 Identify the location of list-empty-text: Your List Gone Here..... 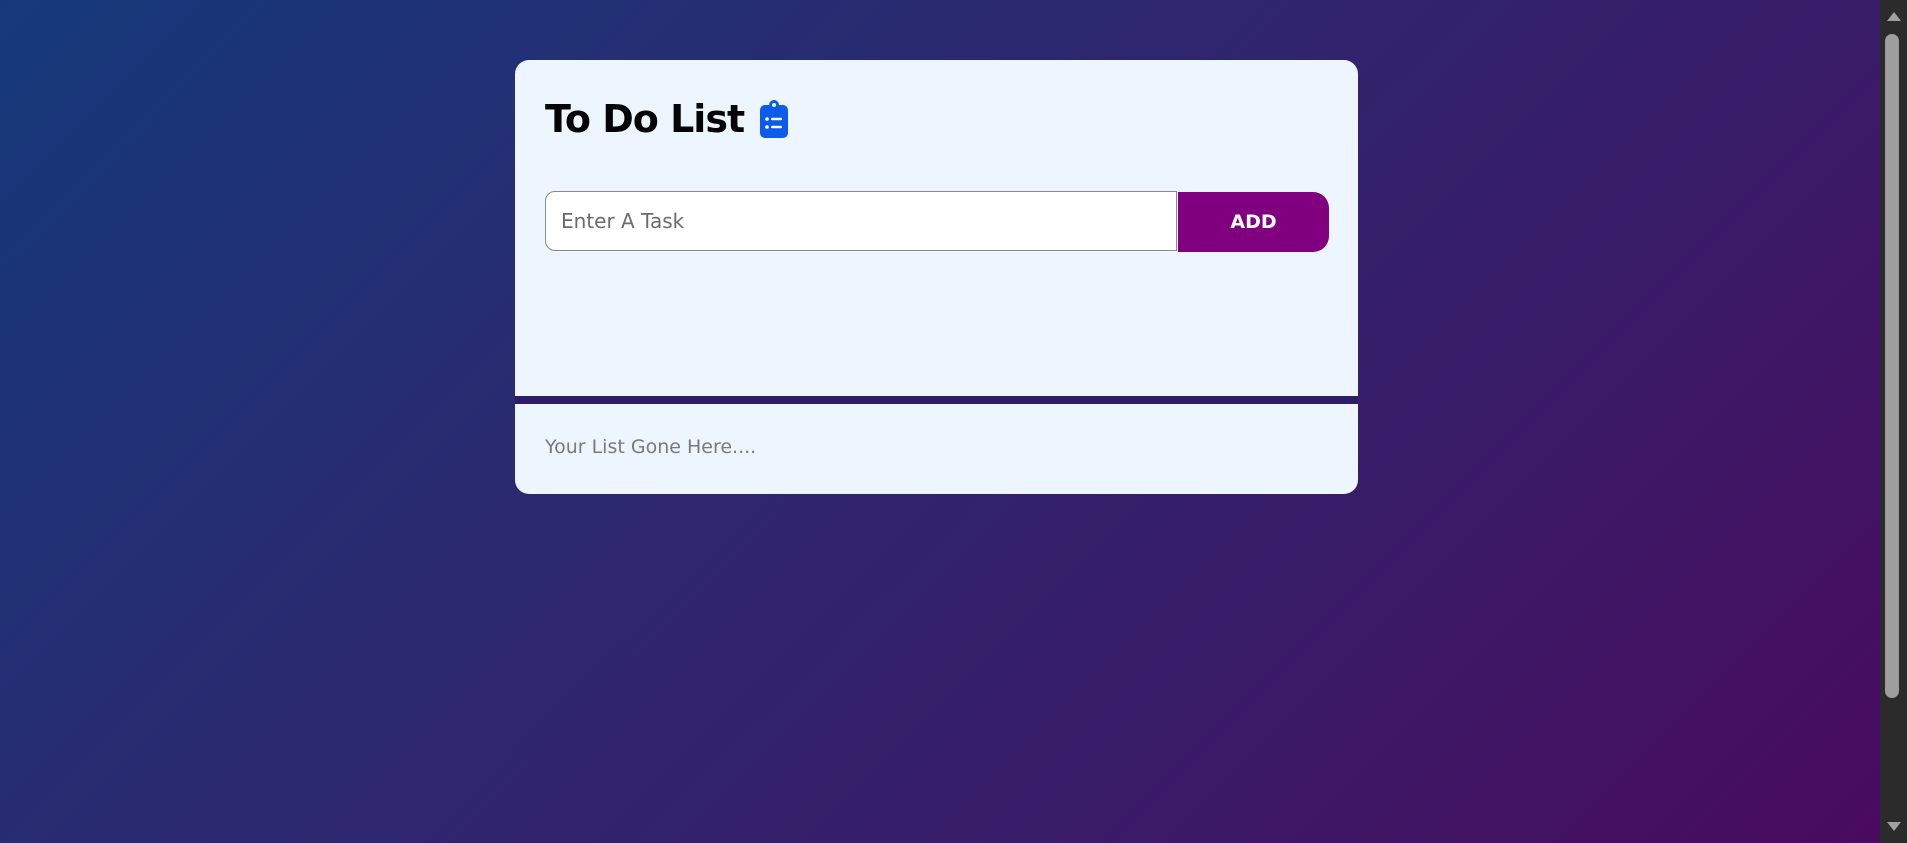
(651, 447).